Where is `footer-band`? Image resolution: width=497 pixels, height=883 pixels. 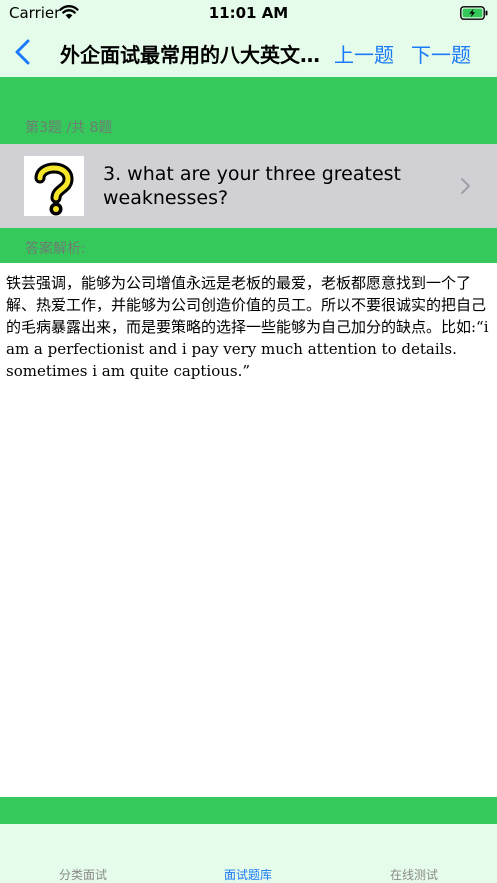
footer-band is located at coordinates (248, 810).